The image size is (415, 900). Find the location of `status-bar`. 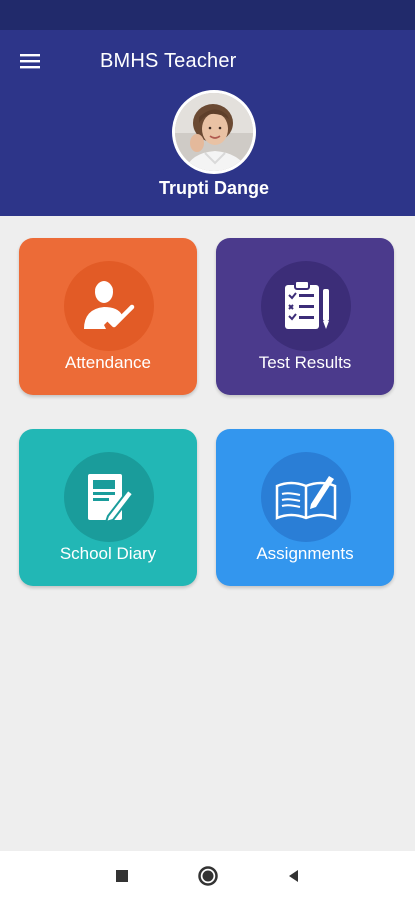

status-bar is located at coordinates (207, 15).